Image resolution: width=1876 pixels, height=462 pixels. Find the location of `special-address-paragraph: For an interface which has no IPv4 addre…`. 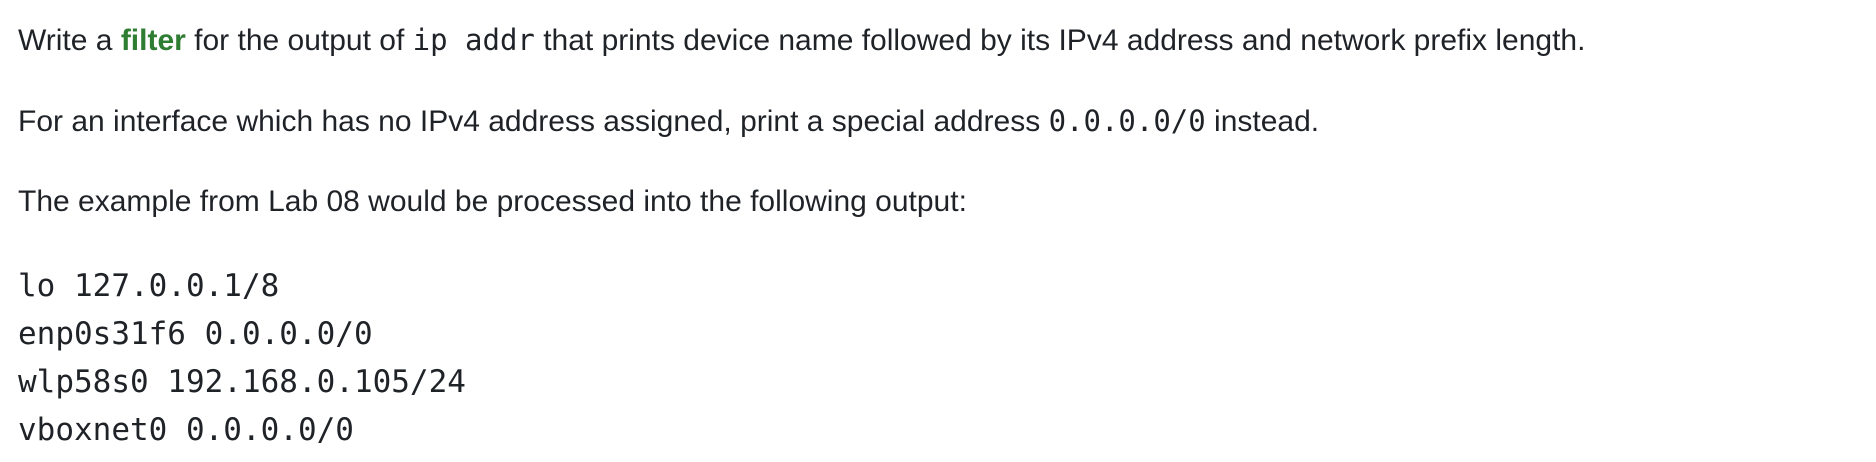

special-address-paragraph: For an interface which has no IPv4 addre… is located at coordinates (668, 121).